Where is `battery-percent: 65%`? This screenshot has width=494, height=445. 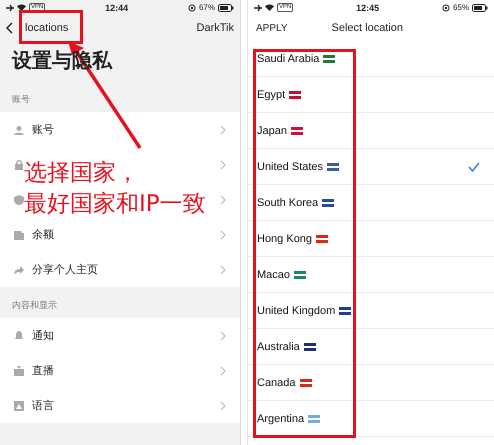
battery-percent: 65% is located at coordinates (460, 7).